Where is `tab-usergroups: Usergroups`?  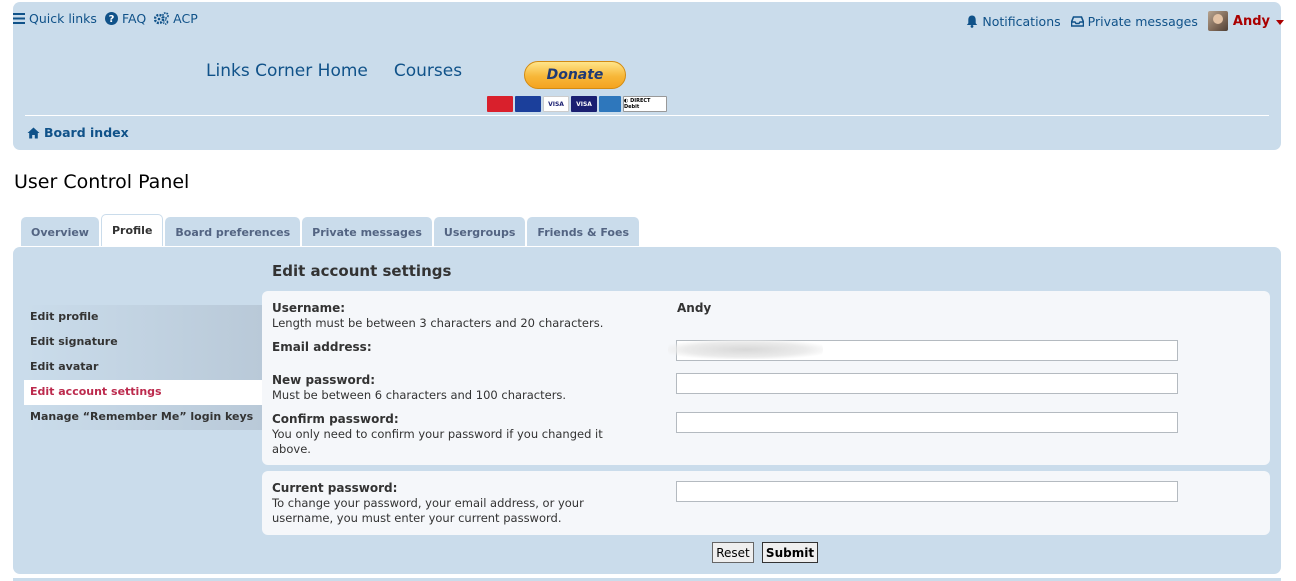 tab-usergroups: Usergroups is located at coordinates (479, 231).